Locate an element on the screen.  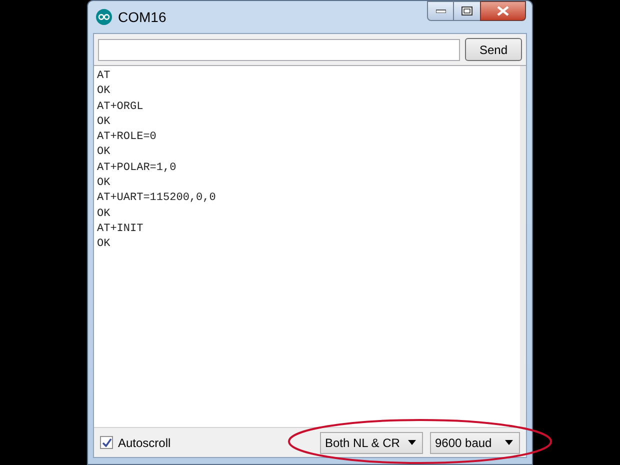
output-line: AT+ORGL is located at coordinates (120, 107).